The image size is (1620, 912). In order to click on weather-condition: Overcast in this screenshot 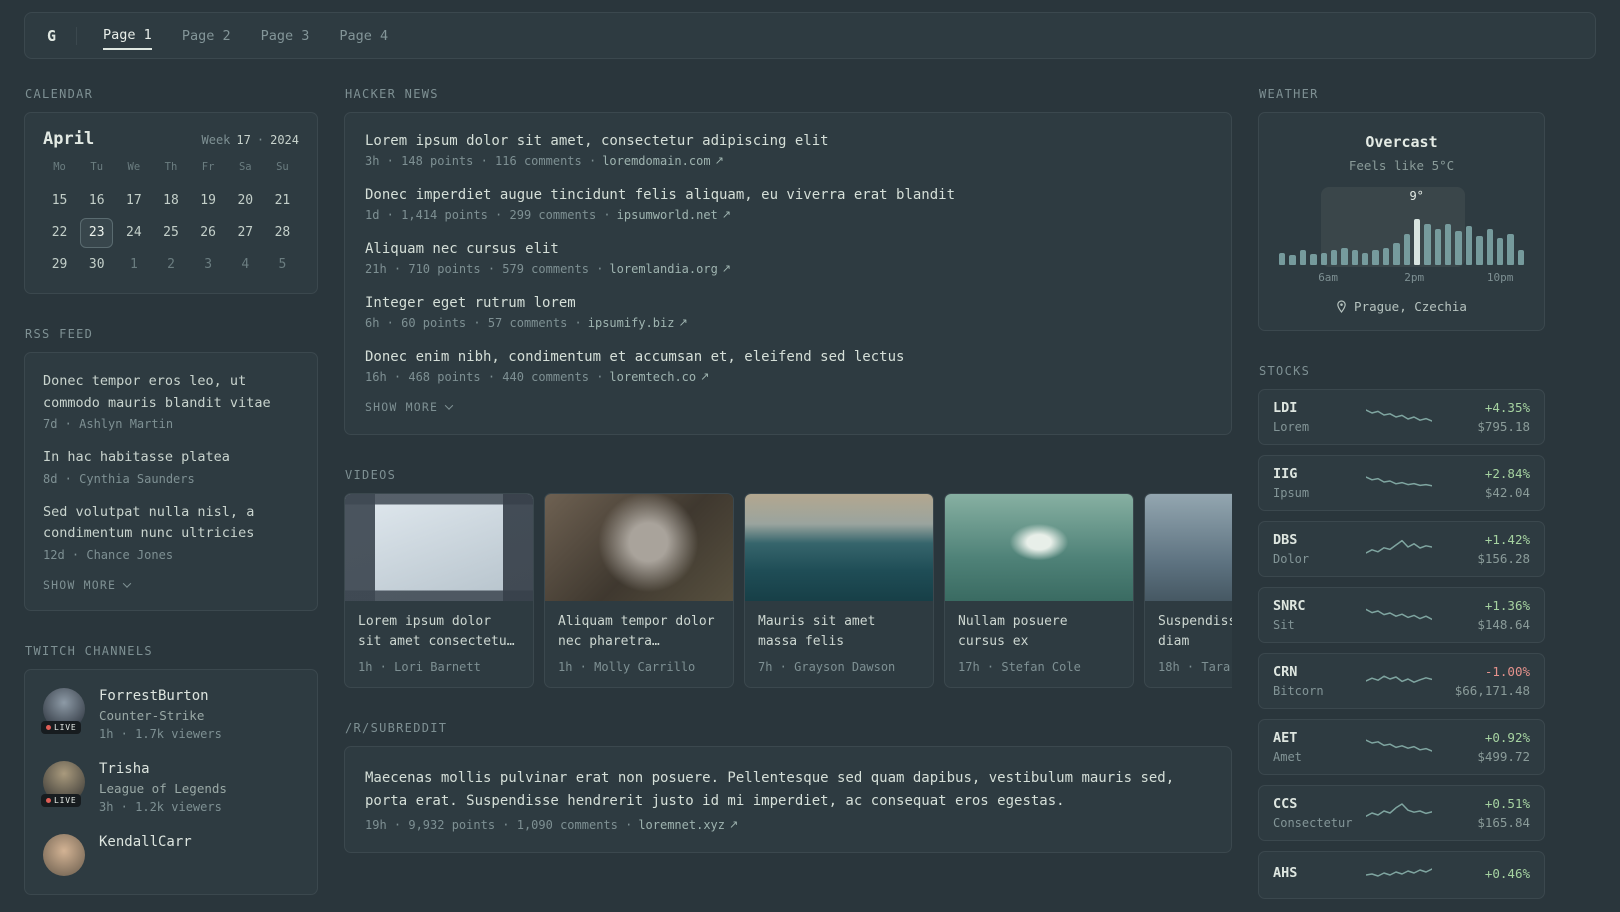, I will do `click(1401, 142)`.